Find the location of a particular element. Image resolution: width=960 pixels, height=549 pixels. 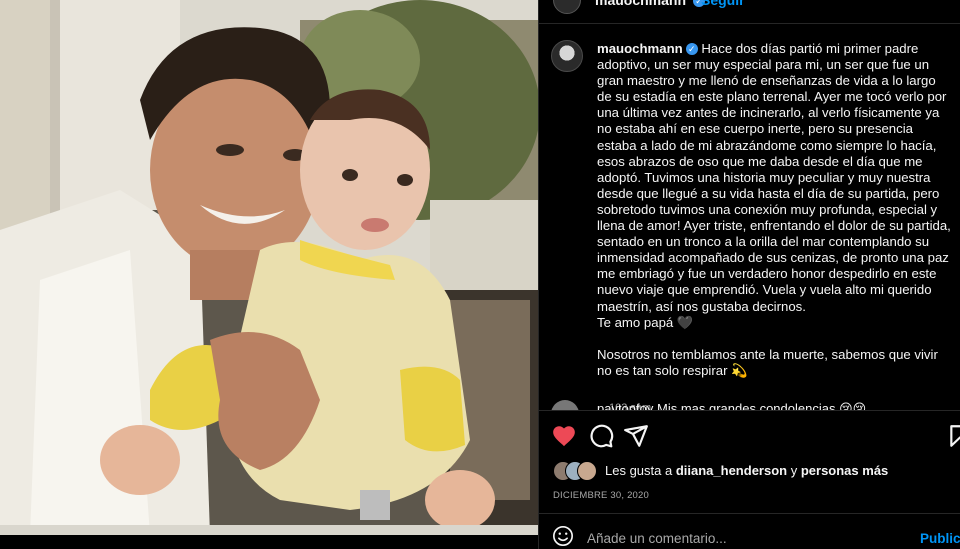

likes-prefix: Les gusta a is located at coordinates (639, 470).